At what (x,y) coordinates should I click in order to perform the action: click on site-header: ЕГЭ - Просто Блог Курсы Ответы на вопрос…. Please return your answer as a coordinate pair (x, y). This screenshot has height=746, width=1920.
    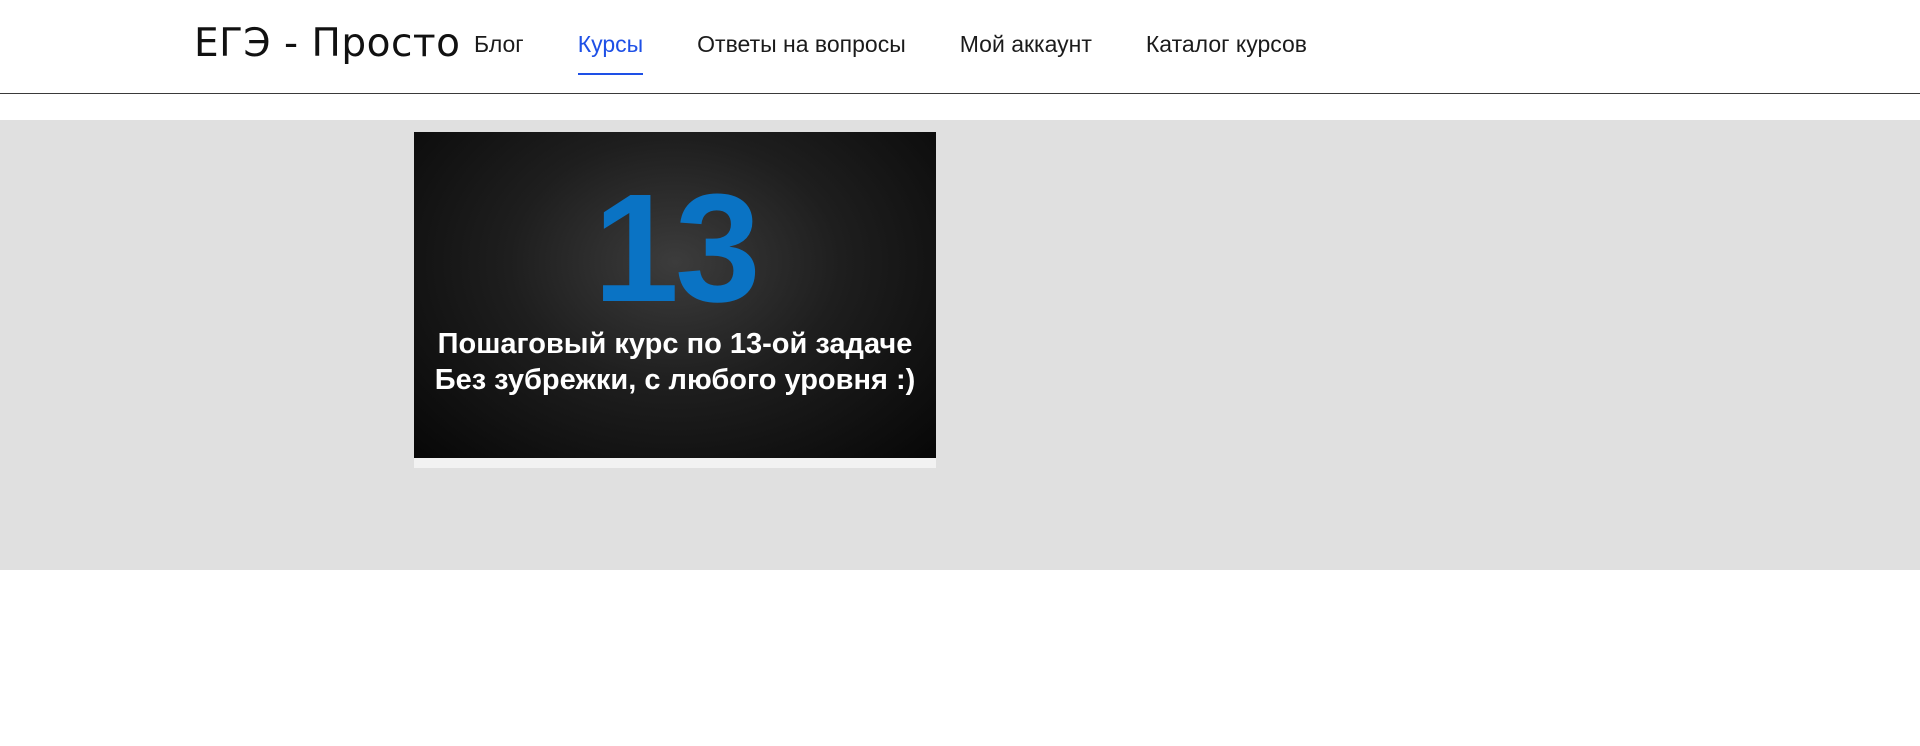
    Looking at the image, I should click on (960, 47).